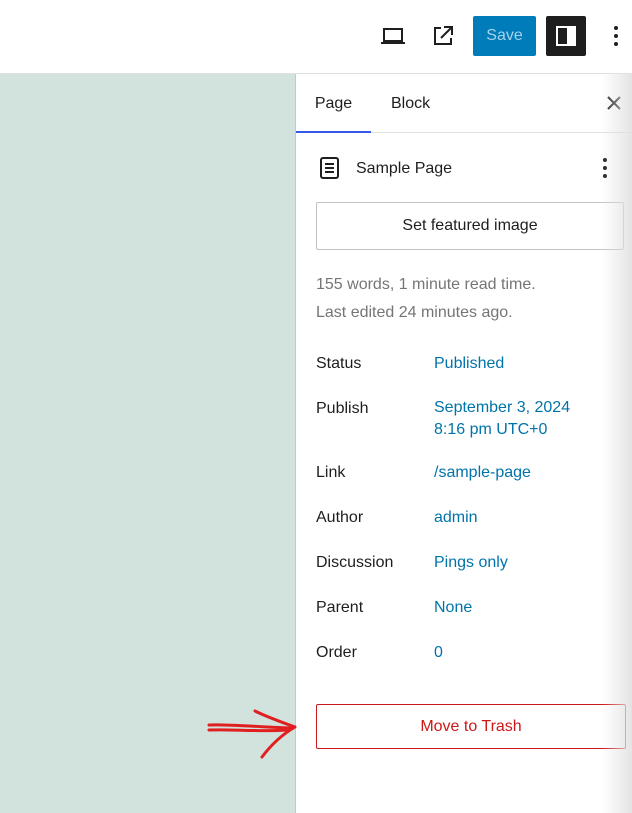 Image resolution: width=632 pixels, height=813 pixels. What do you see at coordinates (453, 608) in the screenshot?
I see `parent-link: None` at bounding box center [453, 608].